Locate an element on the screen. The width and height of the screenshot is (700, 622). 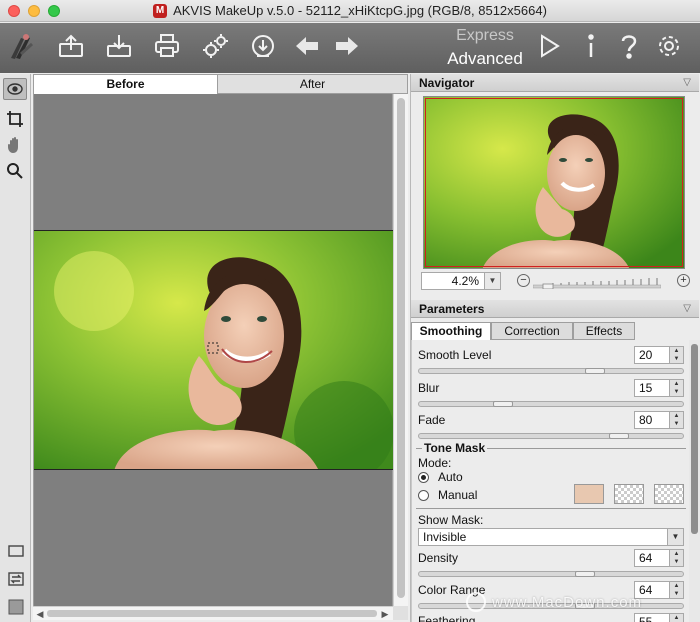
mode-label: Mode: is located at coordinates (435, 463).